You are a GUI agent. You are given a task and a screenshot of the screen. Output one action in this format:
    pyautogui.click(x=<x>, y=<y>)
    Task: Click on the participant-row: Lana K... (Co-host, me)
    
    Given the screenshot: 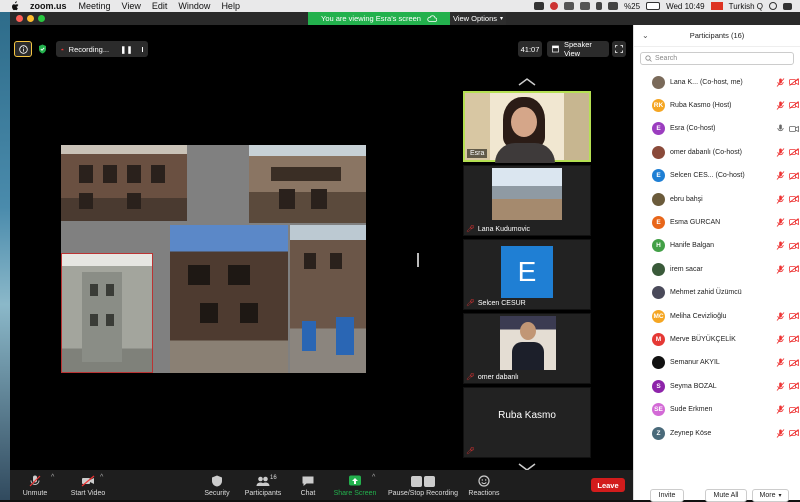 What is the action you would take?
    pyautogui.click(x=717, y=82)
    